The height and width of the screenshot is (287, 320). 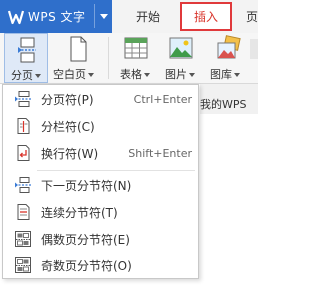 What do you see at coordinates (225, 74) in the screenshot?
I see `gallery-label: 图库` at bounding box center [225, 74].